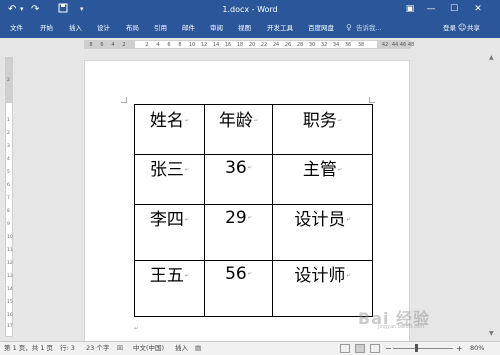  I want to click on cell-text: 设计师, so click(320, 276).